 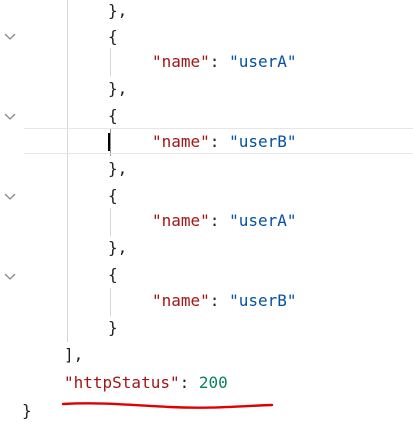 What do you see at coordinates (213, 382) in the screenshot?
I see `json-number-value: 200` at bounding box center [213, 382].